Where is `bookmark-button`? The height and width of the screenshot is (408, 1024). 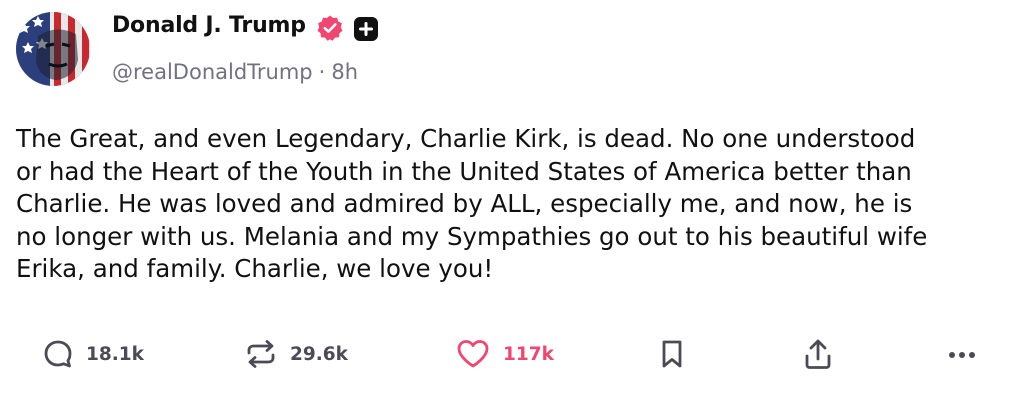 bookmark-button is located at coordinates (672, 354).